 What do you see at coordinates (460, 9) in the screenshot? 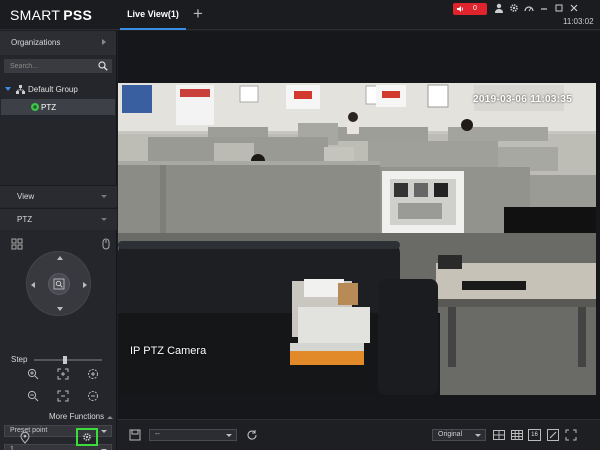
I see `speaker-icon` at bounding box center [460, 9].